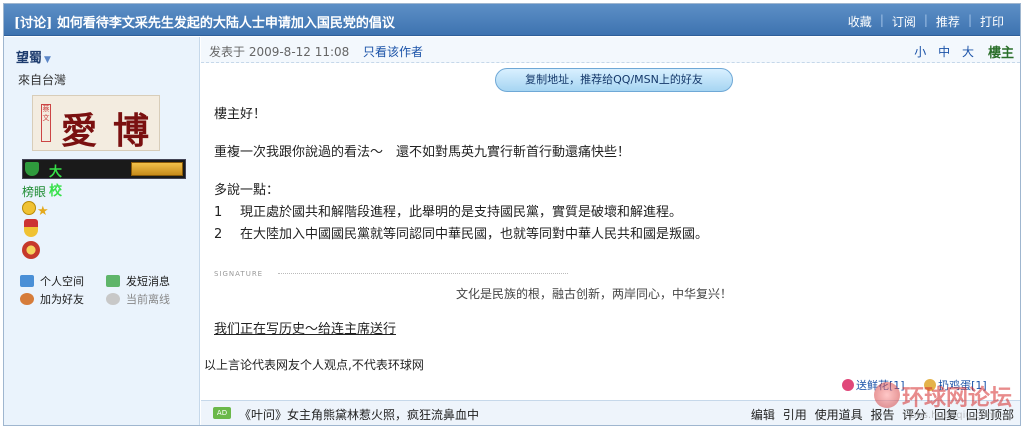 Image resolution: width=1024 pixels, height=429 pixels. What do you see at coordinates (65, 182) in the screenshot?
I see `rank-text: 大 校` at bounding box center [65, 182].